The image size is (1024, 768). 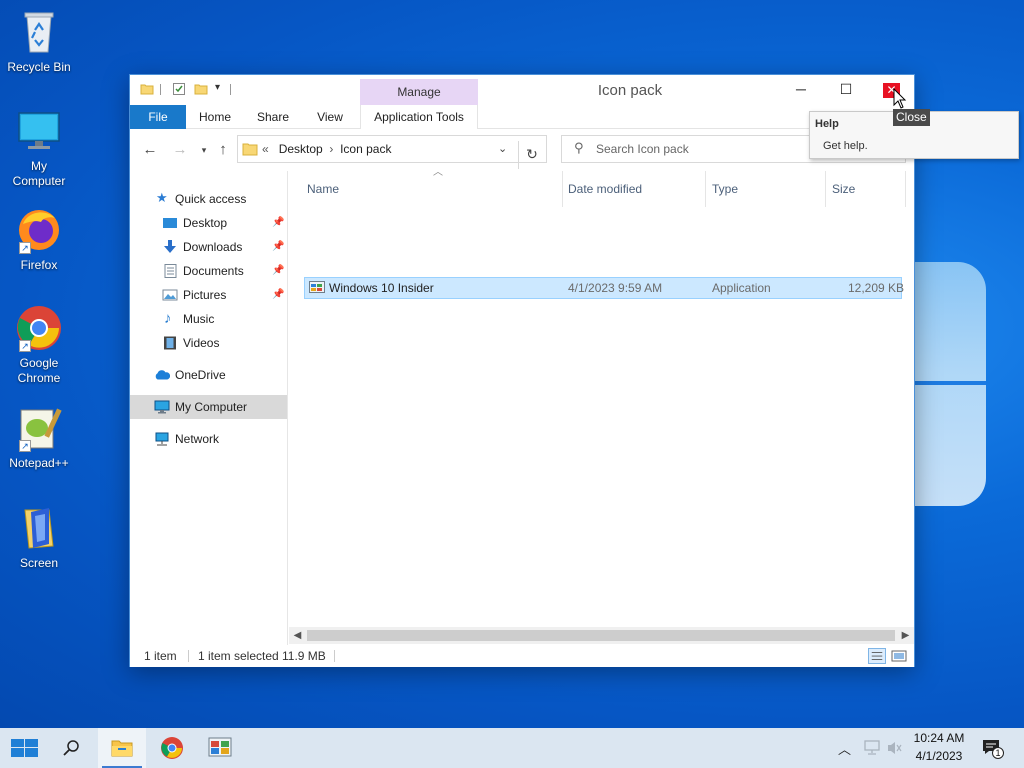 I want to click on minimize-button: ─, so click(x=801, y=90).